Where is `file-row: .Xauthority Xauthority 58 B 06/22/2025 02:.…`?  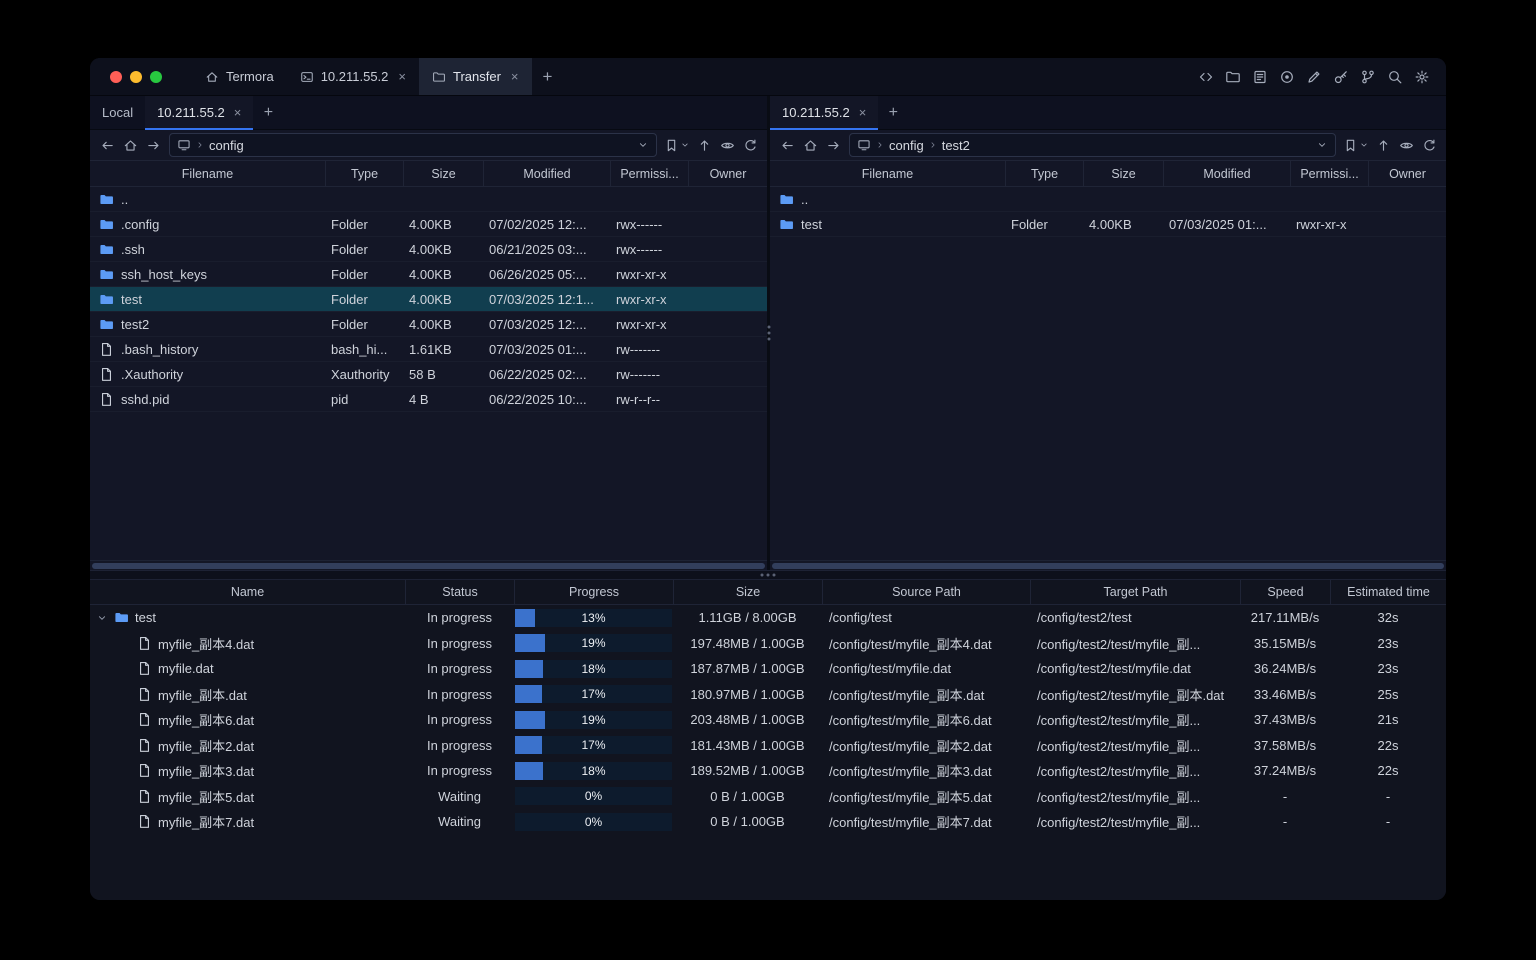 file-row: .Xauthority Xauthority 58 B 06/22/2025 02:.… is located at coordinates (428, 374).